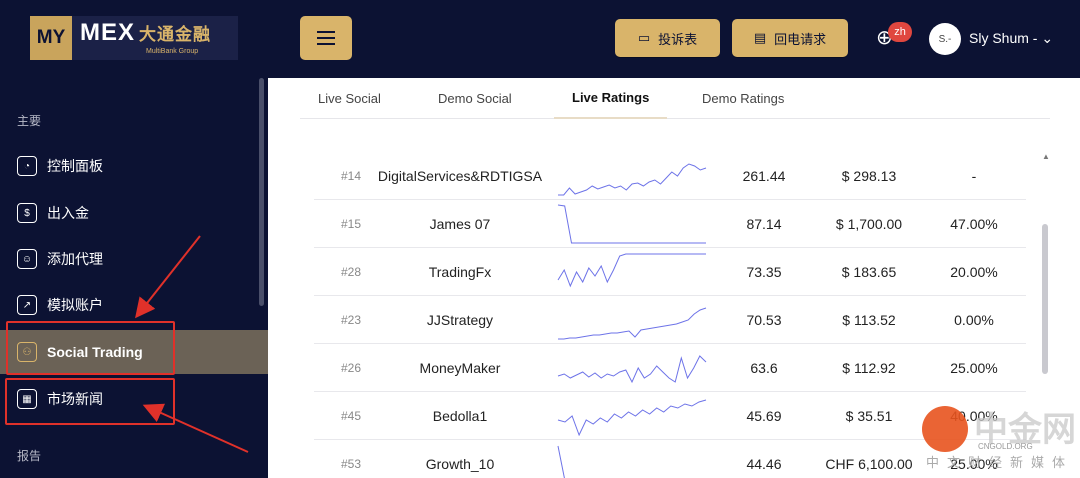 The image size is (1080, 478). Describe the element at coordinates (1000, 462) in the screenshot. I see `watermark-subtitle: 中文财经新媒体` at that location.